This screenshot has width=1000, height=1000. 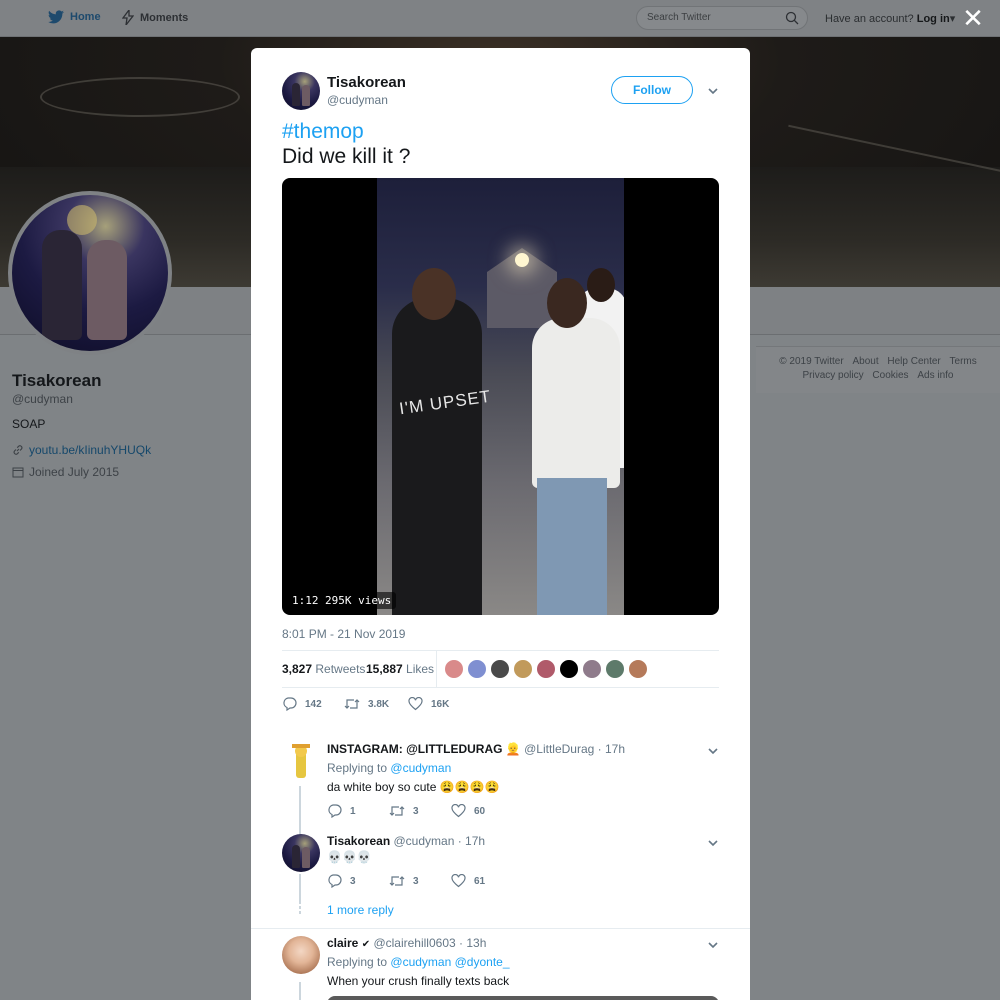 I want to click on reply-count: 3, so click(x=353, y=881).